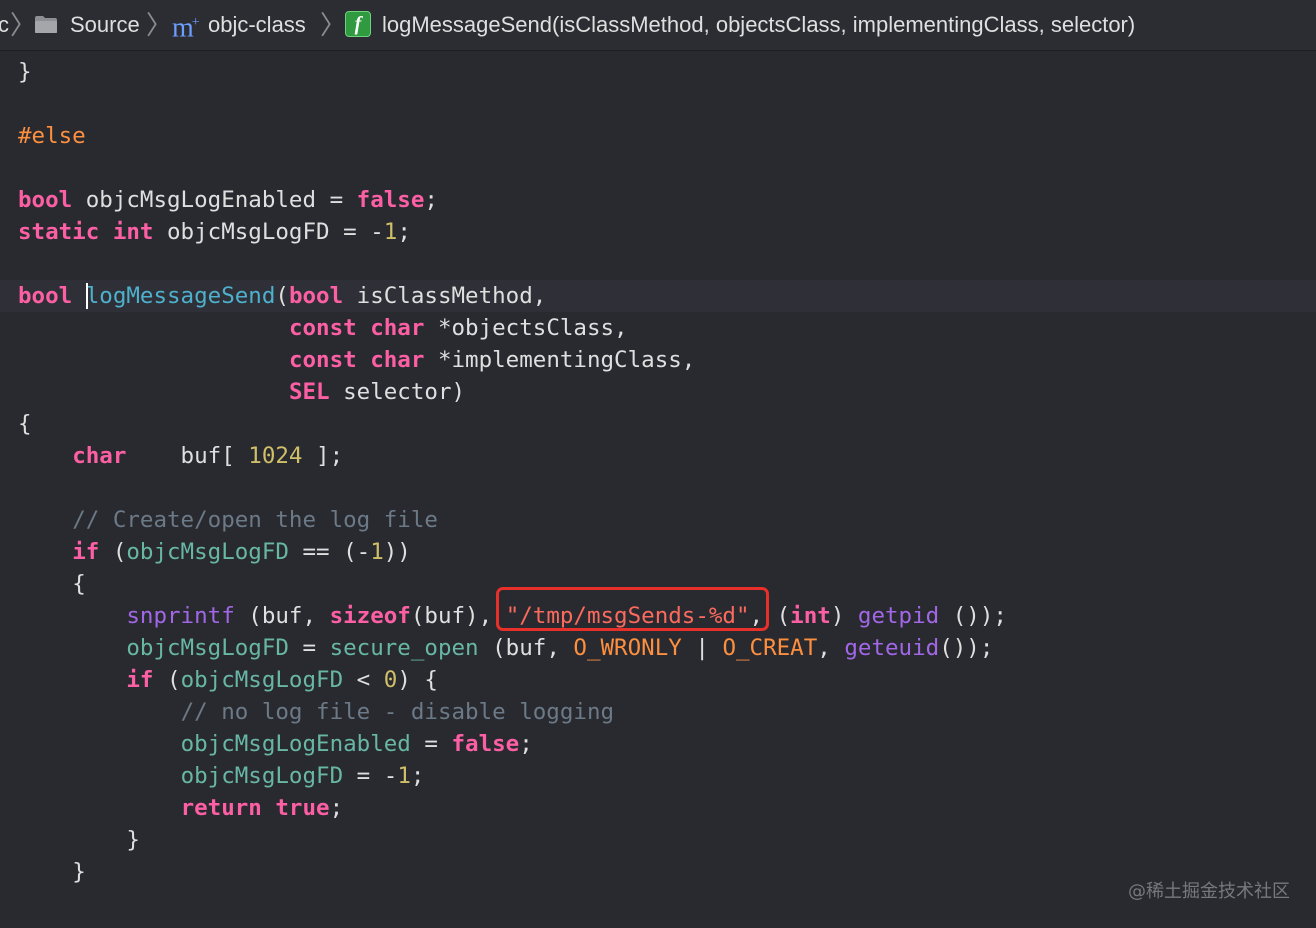  What do you see at coordinates (87, 296) in the screenshot?
I see `text-cursor` at bounding box center [87, 296].